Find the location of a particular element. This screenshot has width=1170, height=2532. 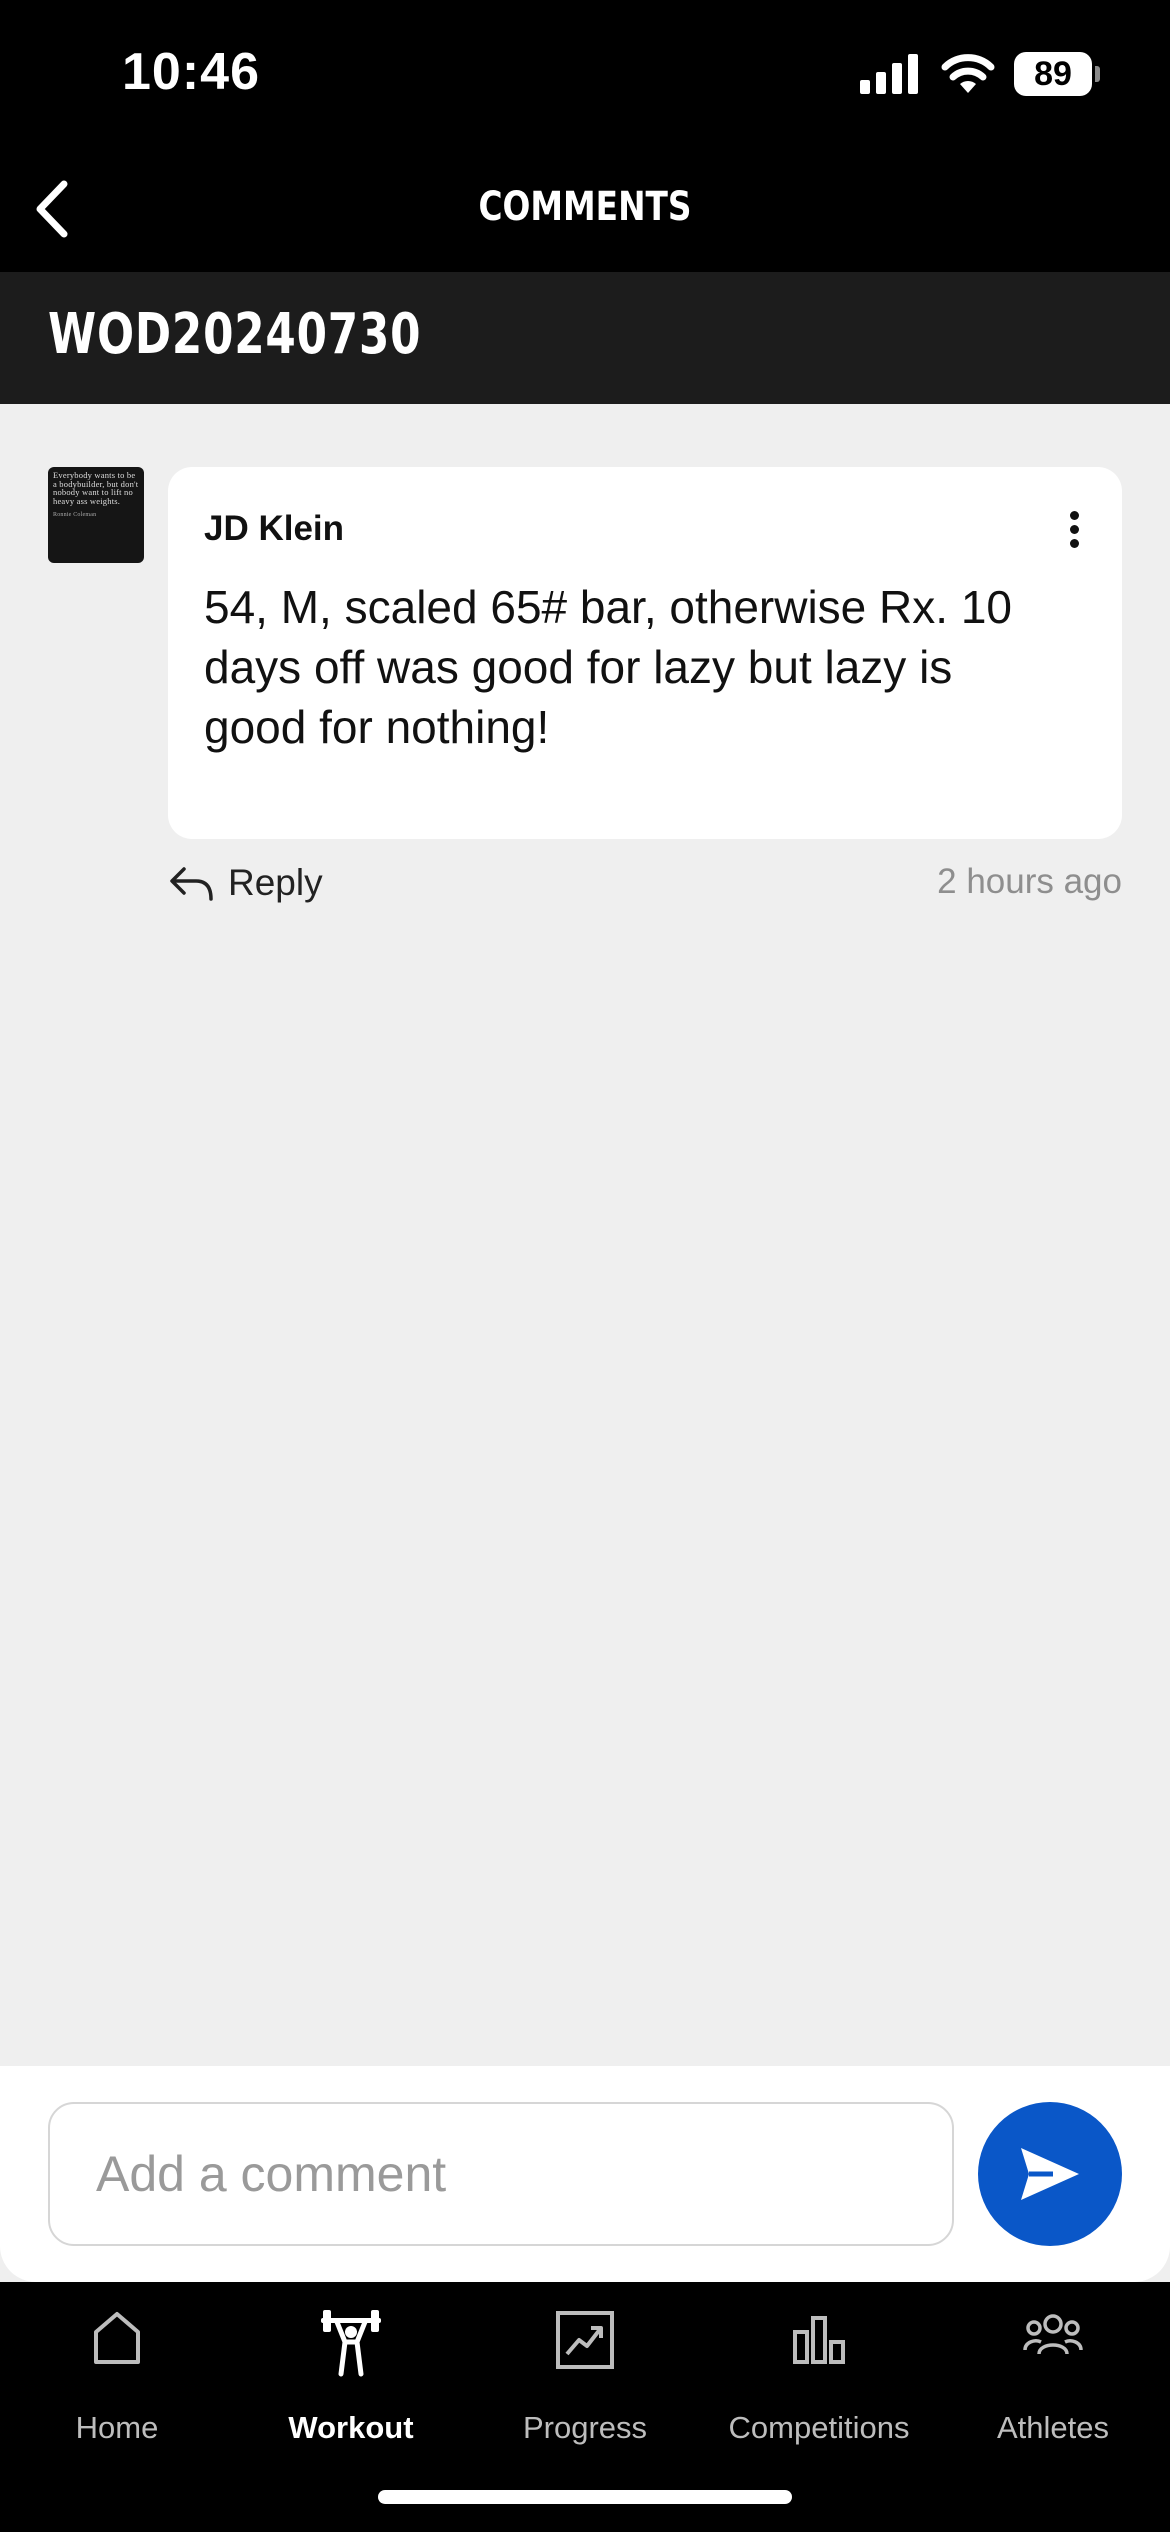

tab-label: Workout is located at coordinates (351, 2427).